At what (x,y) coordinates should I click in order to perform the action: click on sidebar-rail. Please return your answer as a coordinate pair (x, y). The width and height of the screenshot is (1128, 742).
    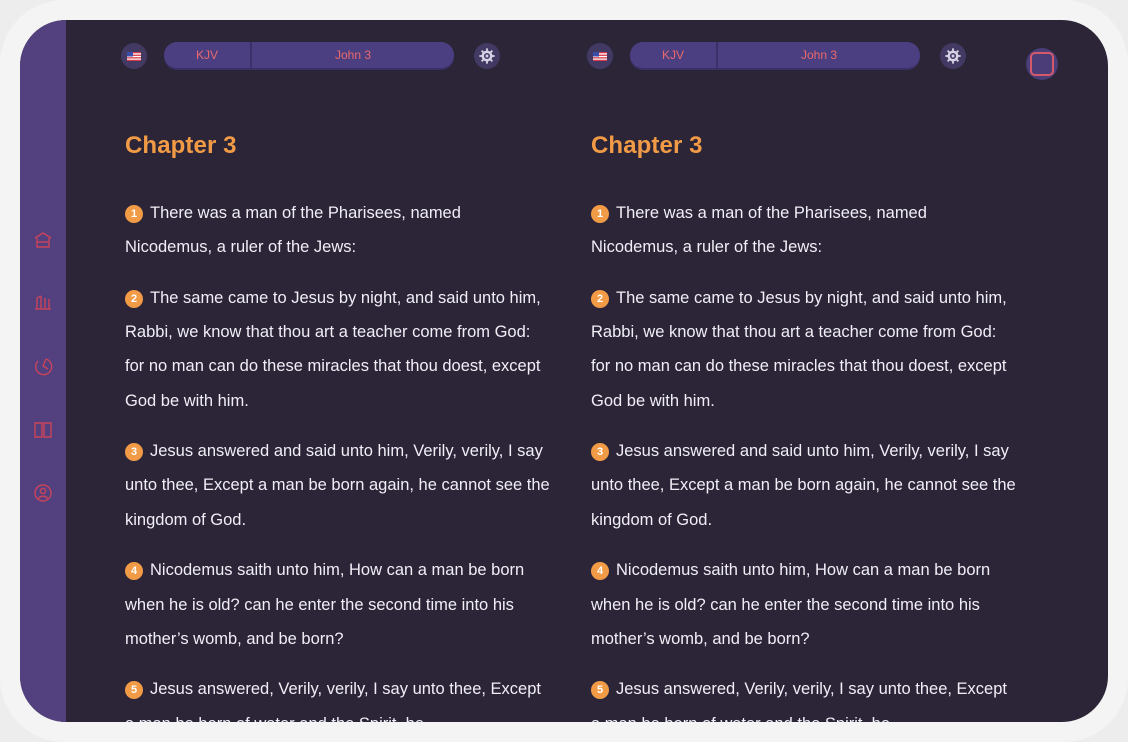
    Looking at the image, I should click on (43, 371).